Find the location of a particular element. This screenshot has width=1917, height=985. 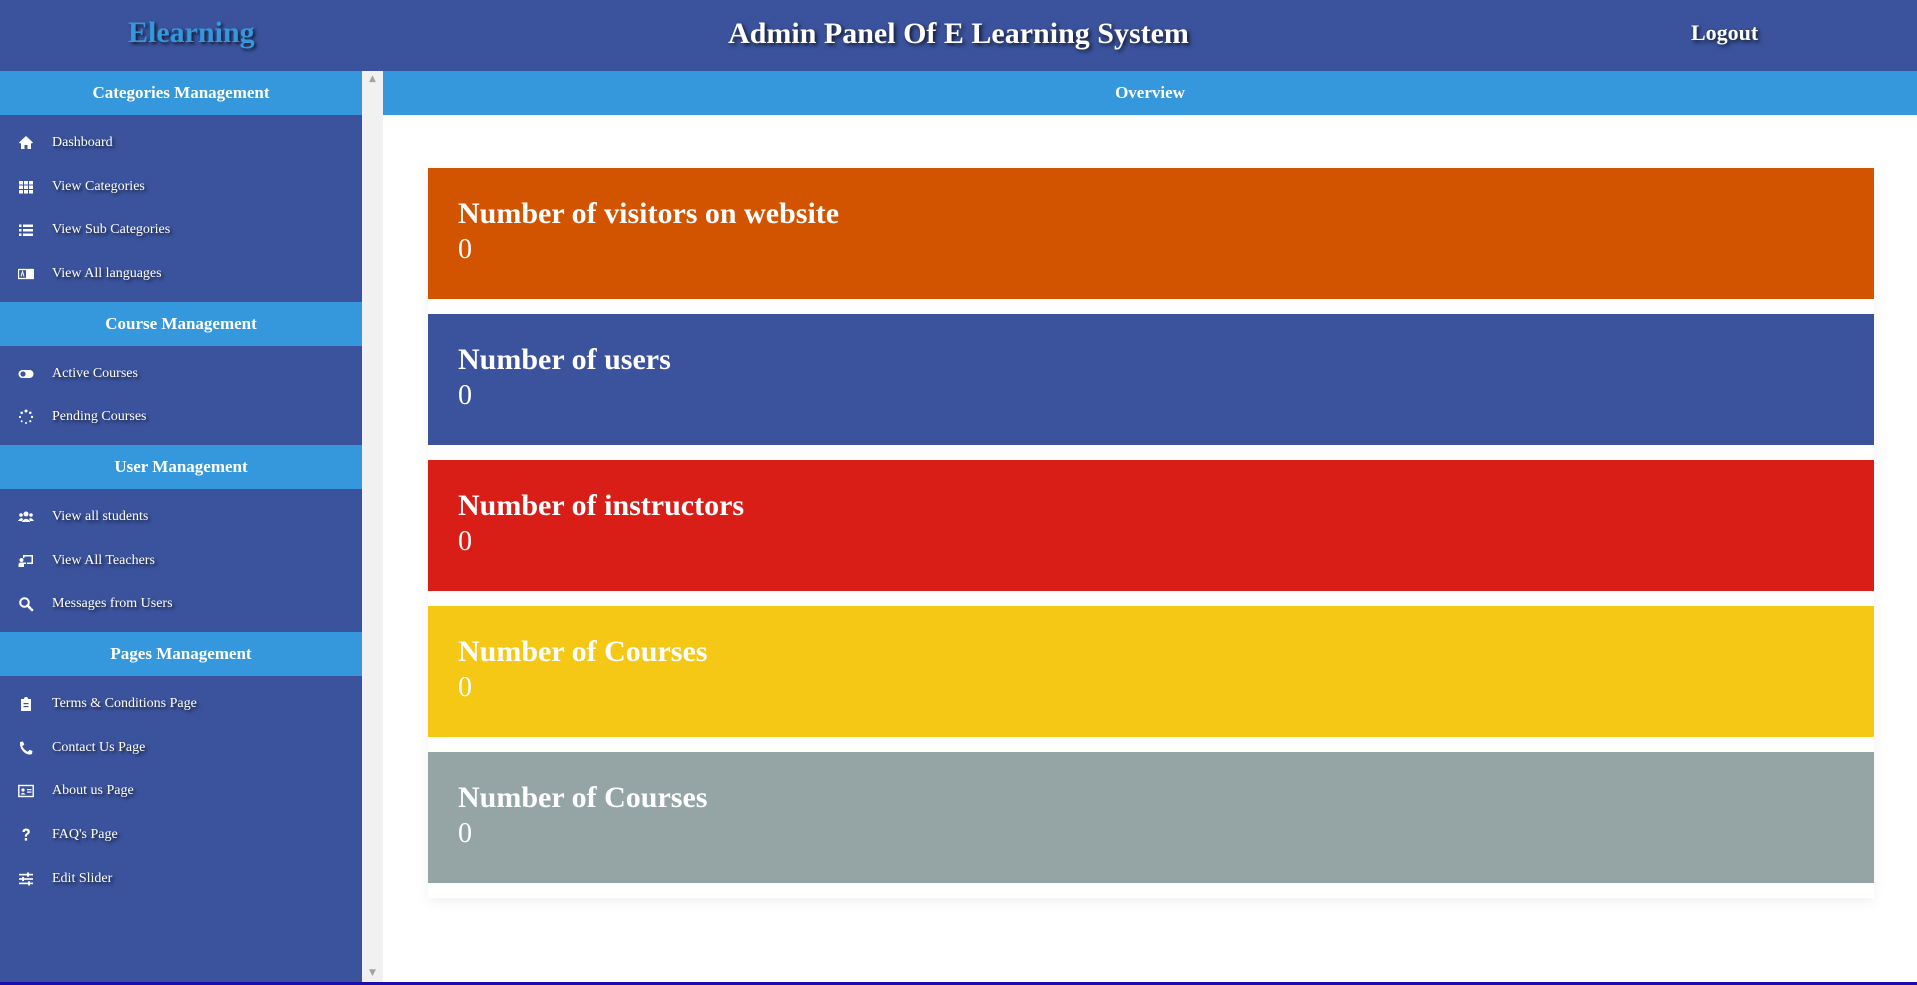

sidebar-item-label: About us Page is located at coordinates (93, 791).